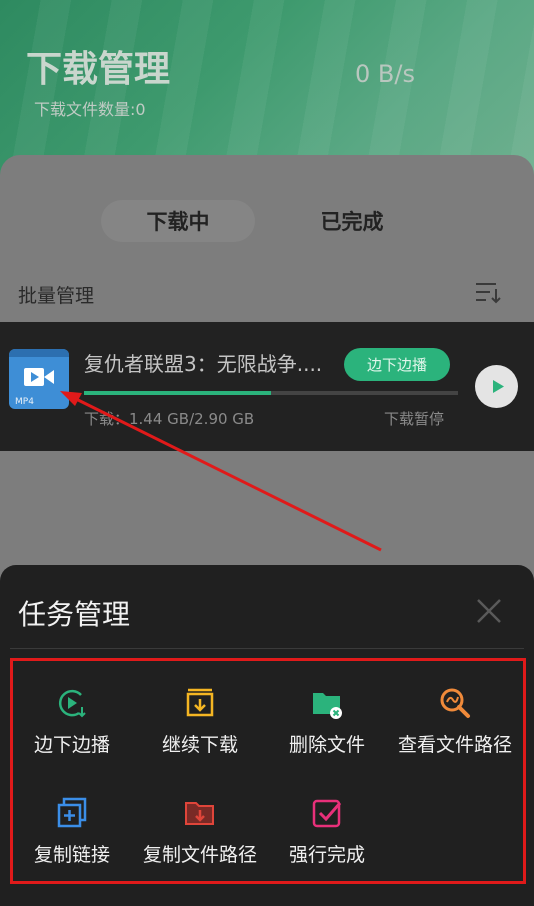 This screenshot has height=906, width=534. What do you see at coordinates (200, 702) in the screenshot?
I see `resume-download-icon` at bounding box center [200, 702].